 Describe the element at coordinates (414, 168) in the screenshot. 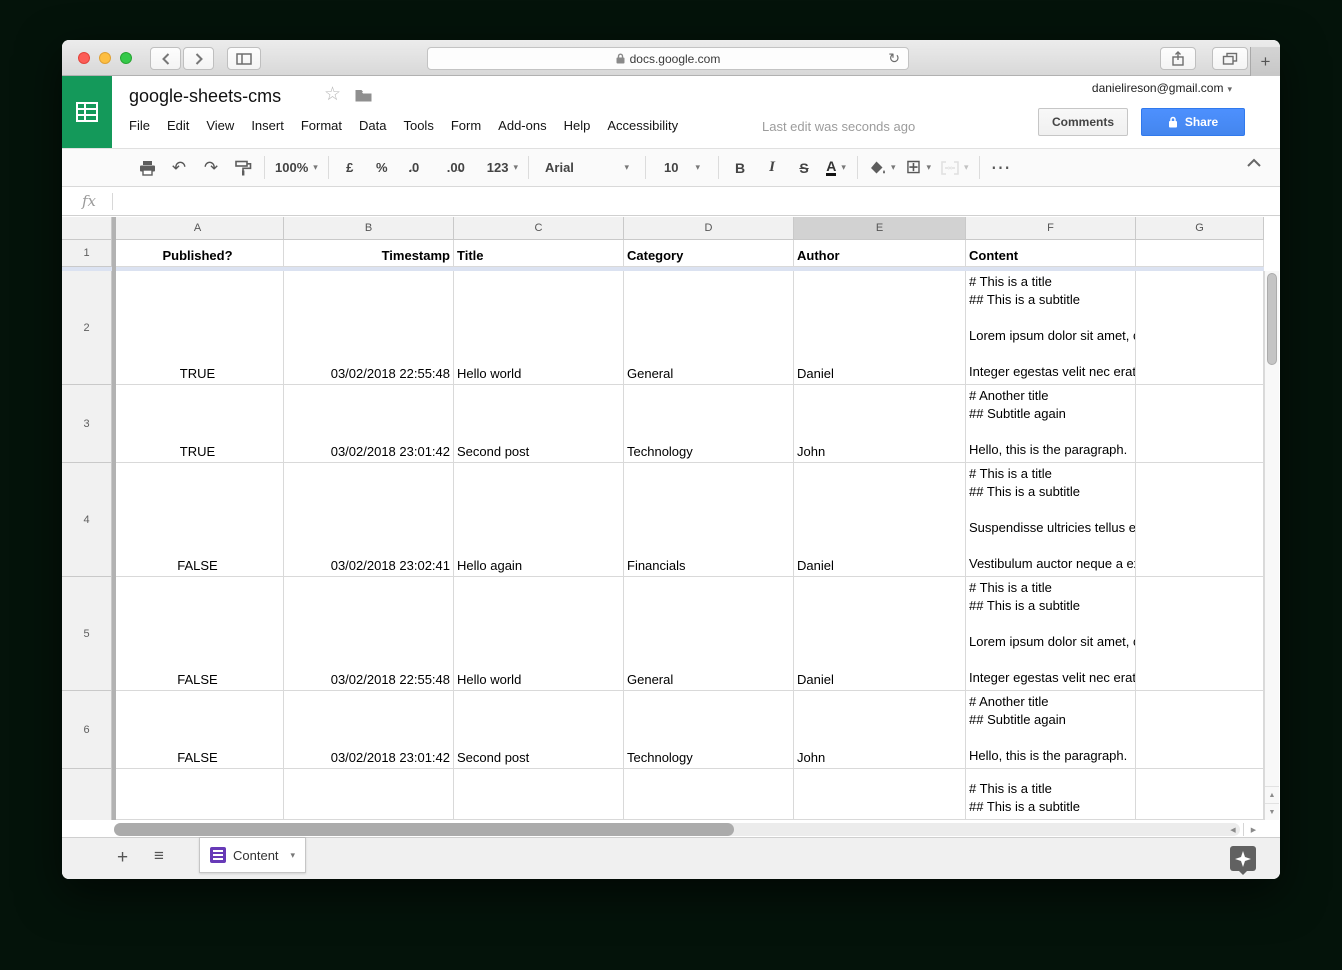

I see `decrease-decimal-button: .0 ←` at that location.